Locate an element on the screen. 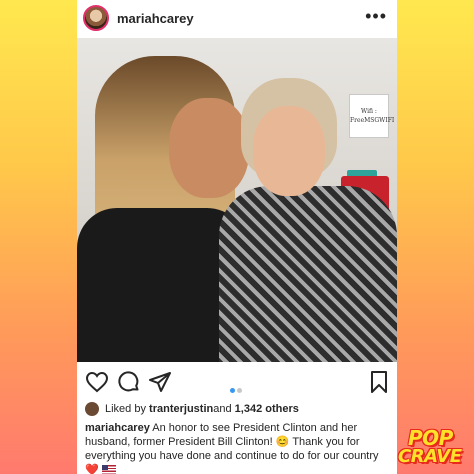 Image resolution: width=474 pixels, height=474 pixels. likes-middle: and is located at coordinates (222, 409).